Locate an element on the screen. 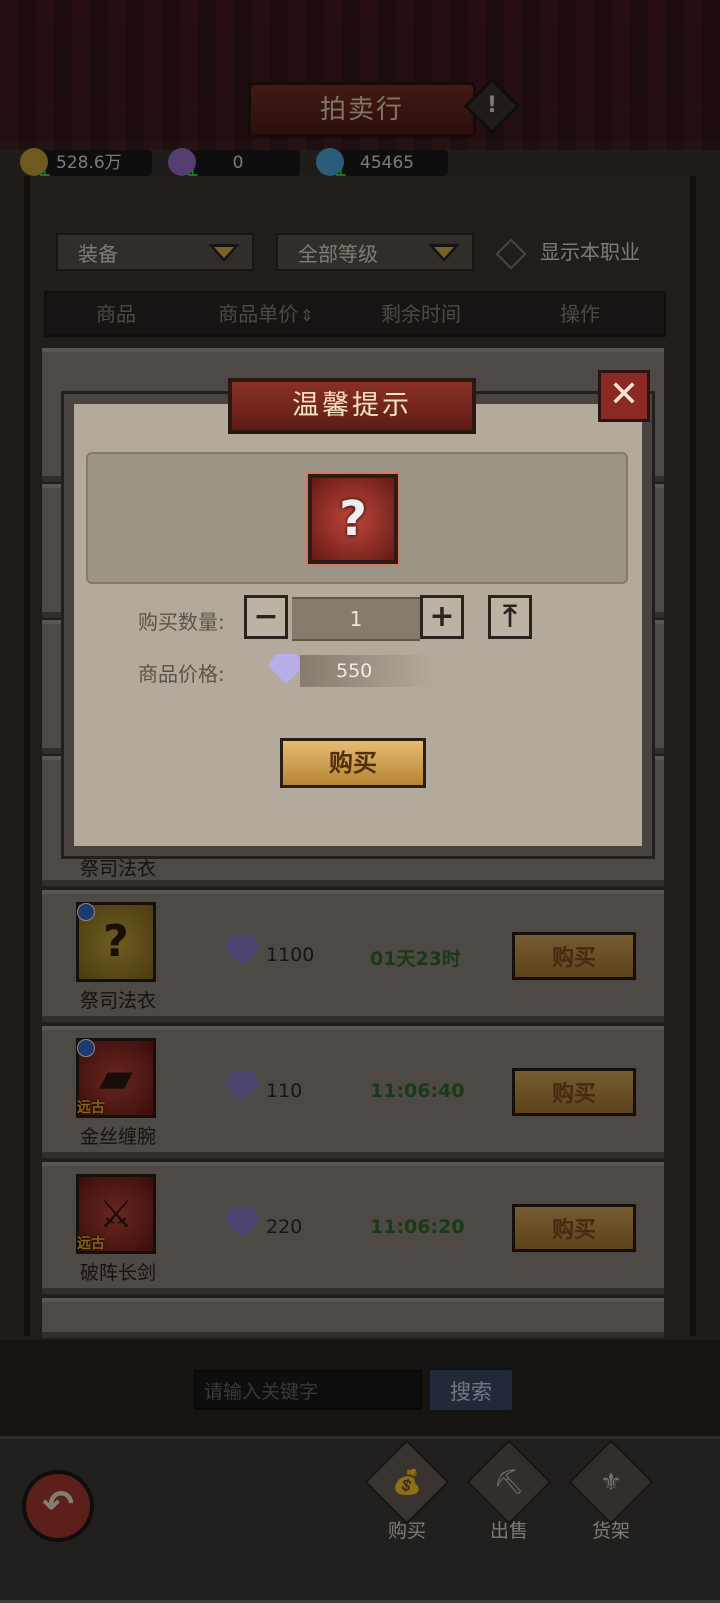  dialog-title: 温馨提示 is located at coordinates (352, 406).